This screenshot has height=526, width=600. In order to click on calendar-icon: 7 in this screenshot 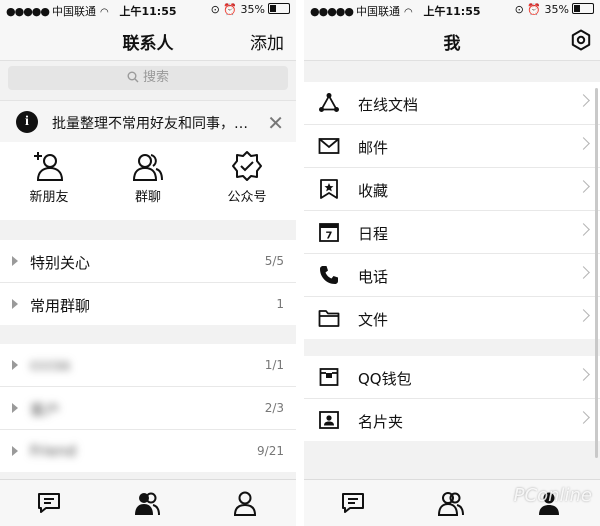, I will do `click(329, 232)`.